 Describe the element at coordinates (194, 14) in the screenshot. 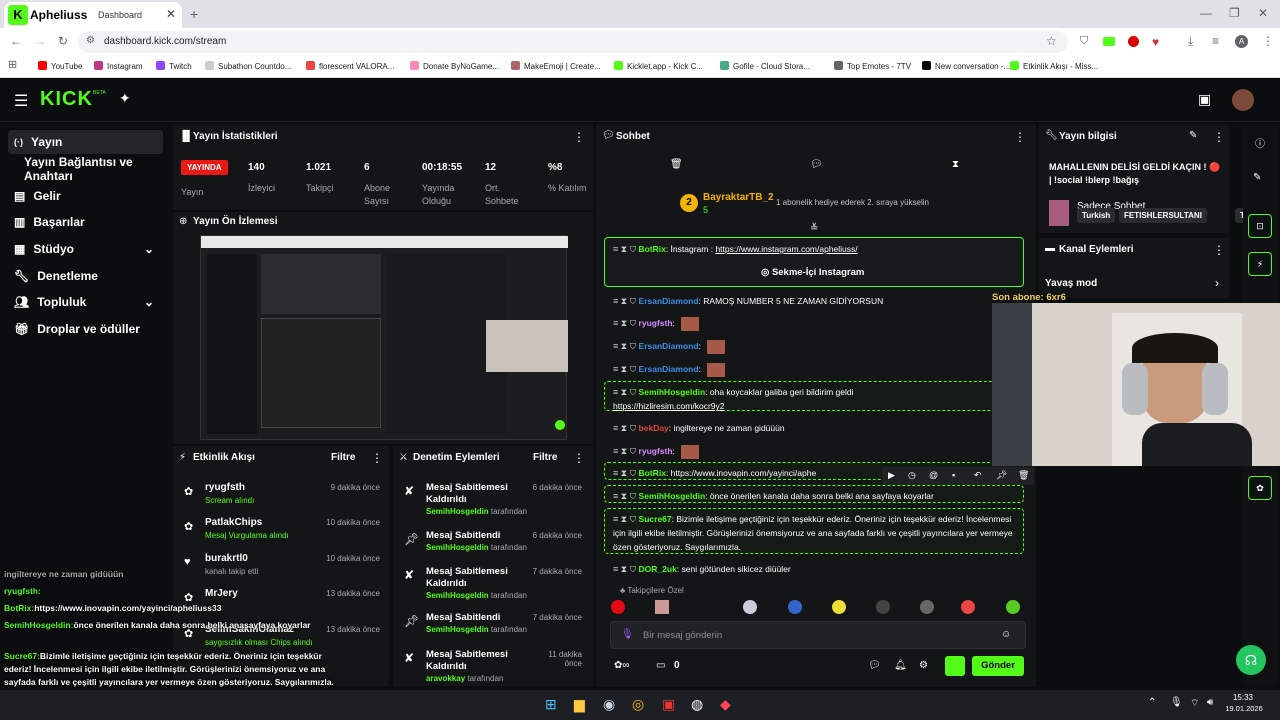

I see `new-tab-icon: +` at that location.